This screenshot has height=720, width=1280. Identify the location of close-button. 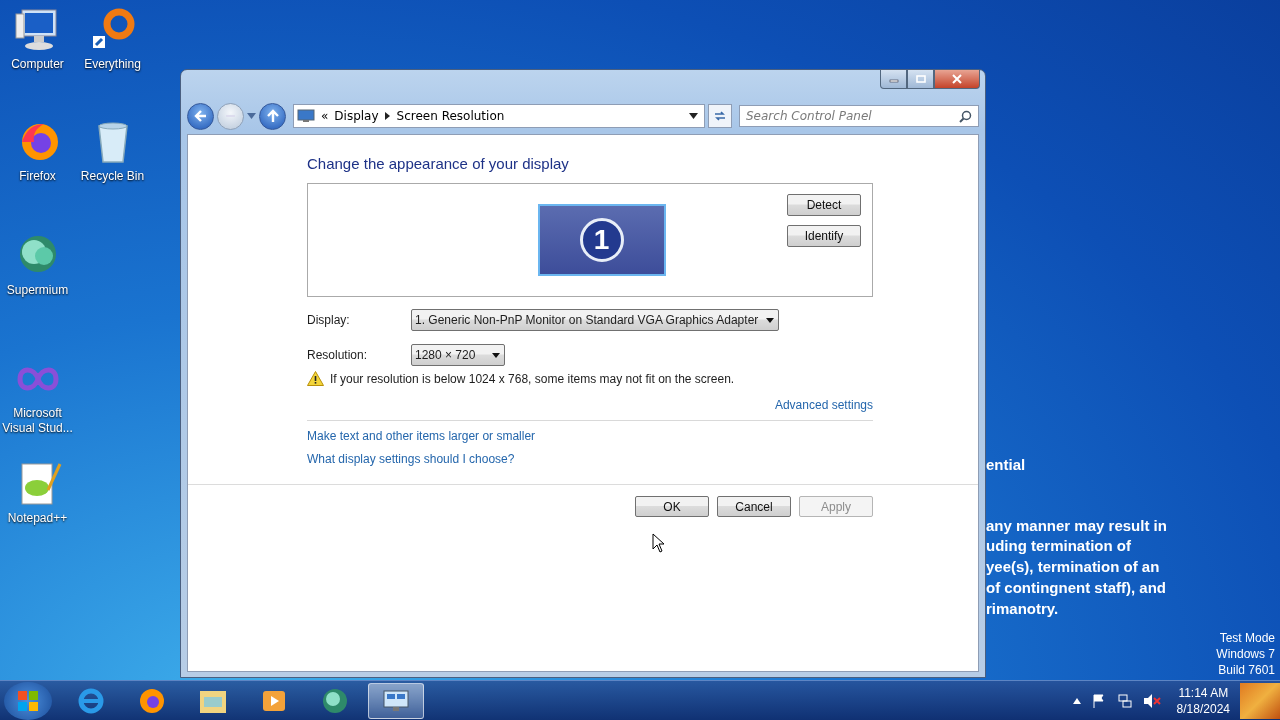
(957, 79).